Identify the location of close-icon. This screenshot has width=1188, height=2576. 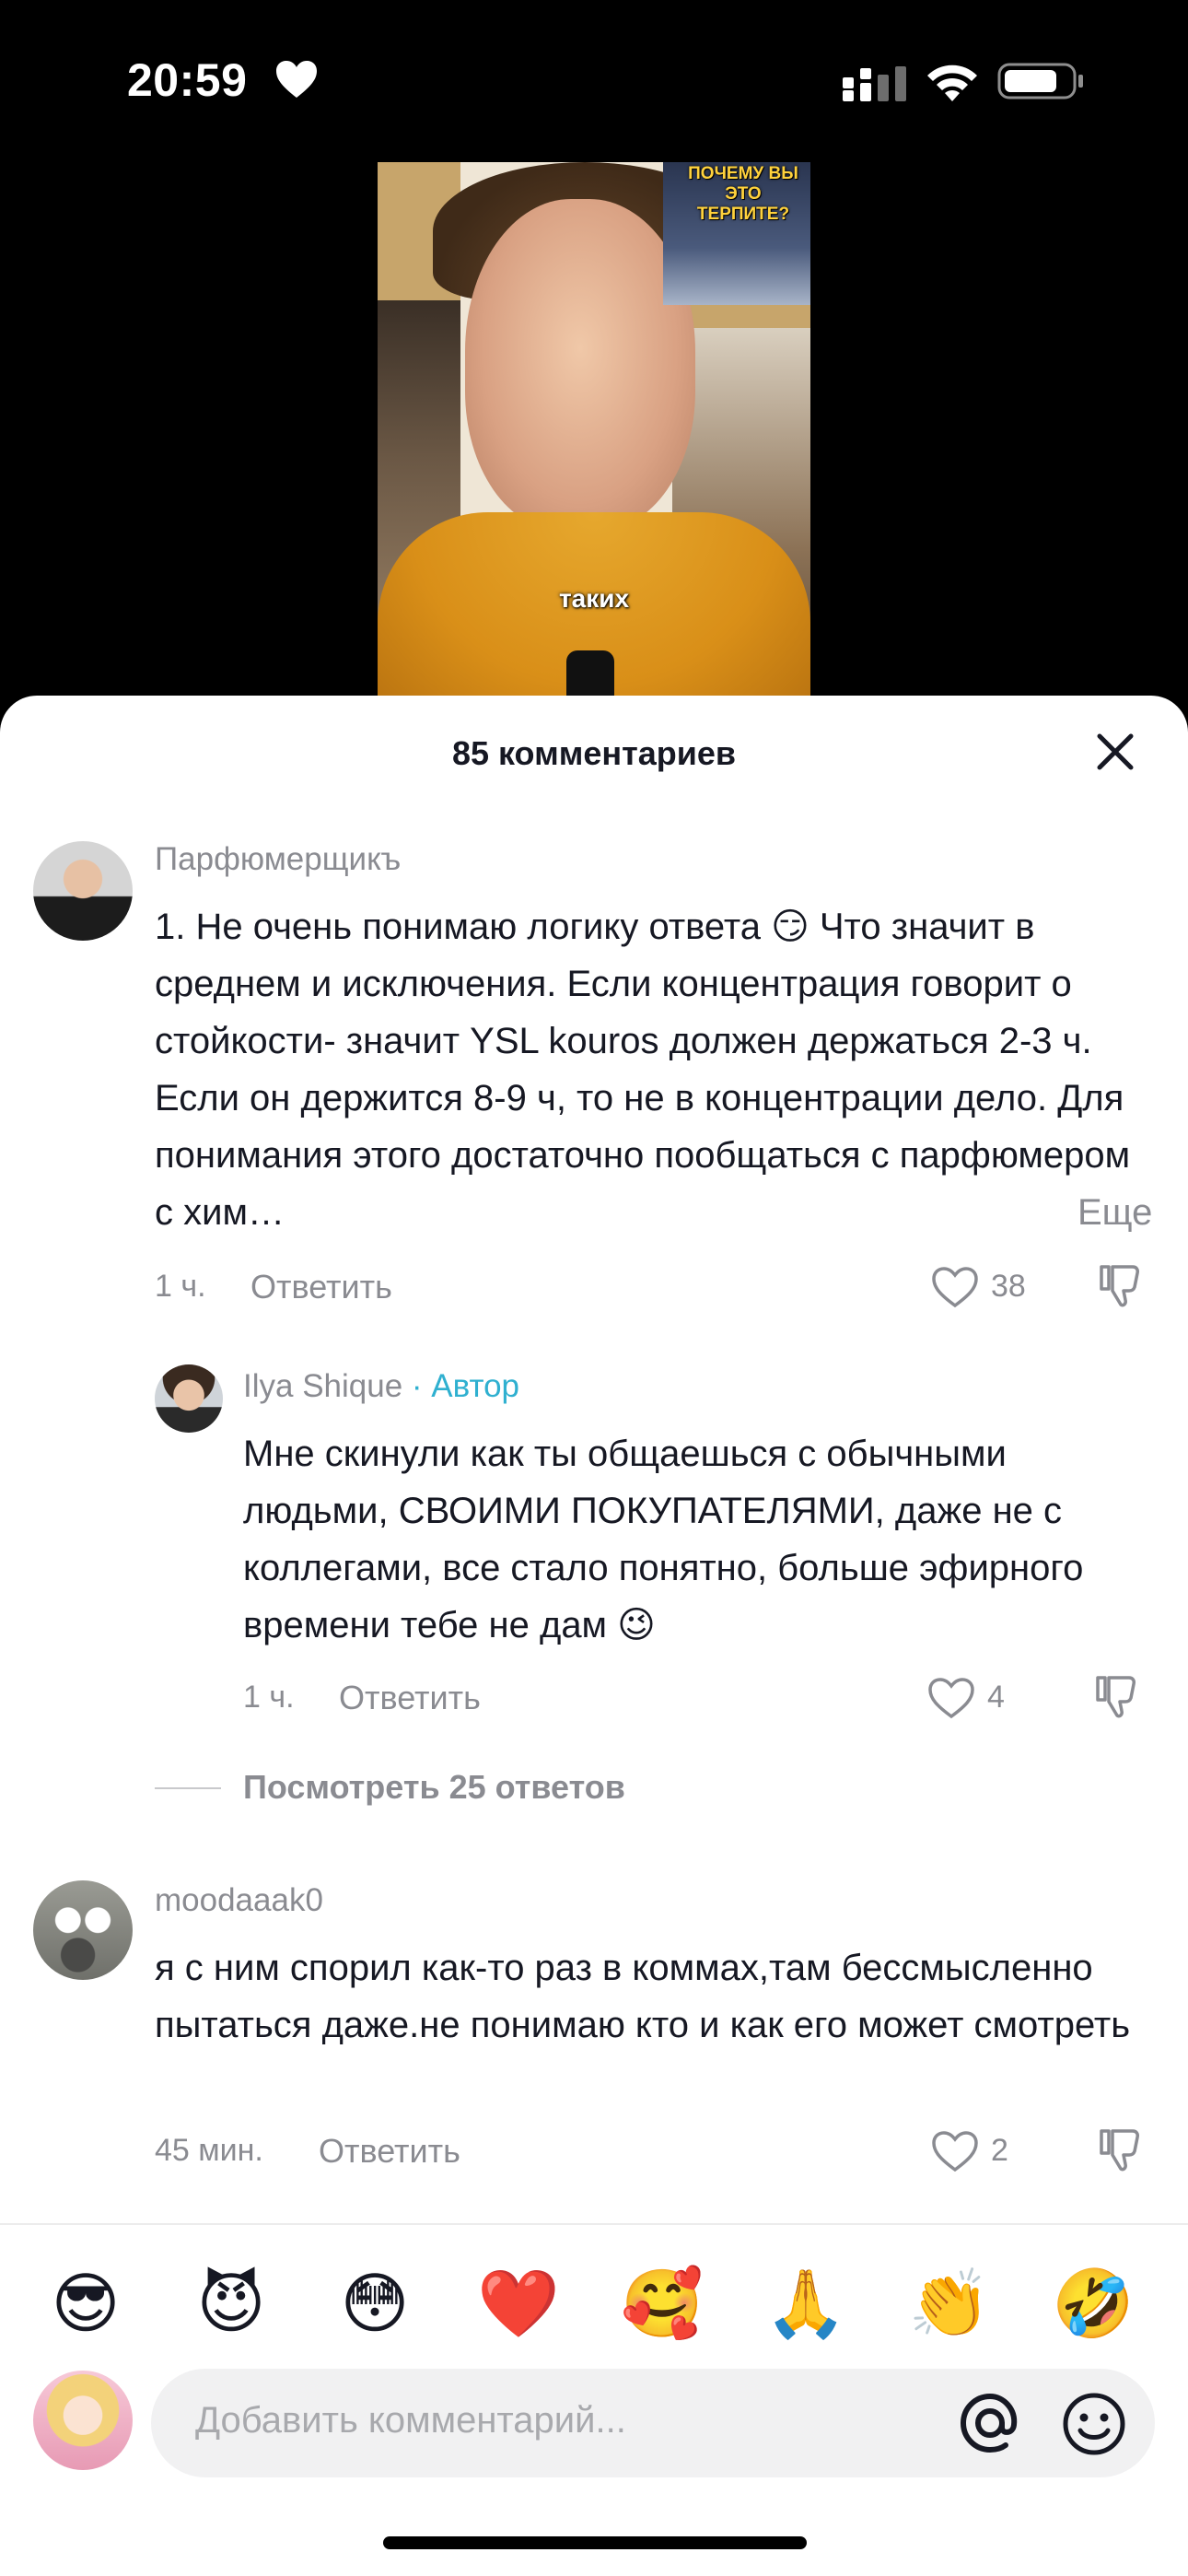
(1115, 752).